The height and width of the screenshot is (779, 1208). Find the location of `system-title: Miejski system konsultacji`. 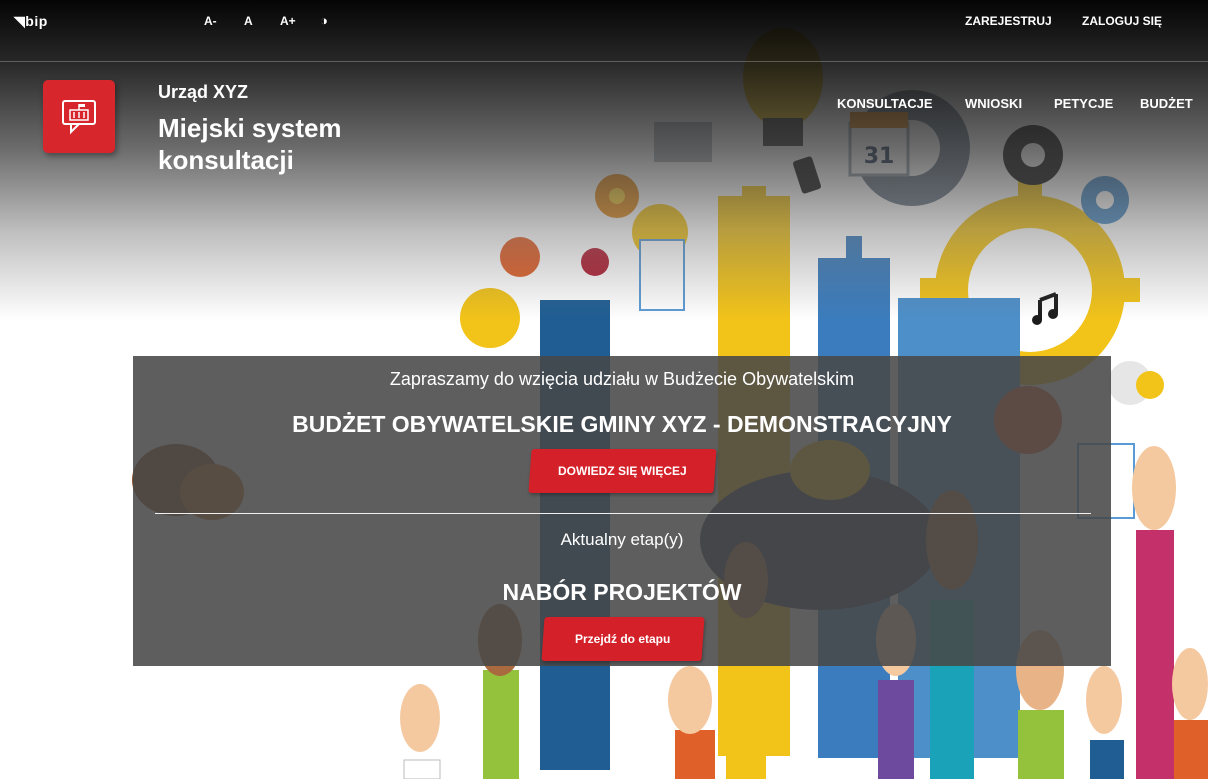

system-title: Miejski system konsultacji is located at coordinates (250, 144).